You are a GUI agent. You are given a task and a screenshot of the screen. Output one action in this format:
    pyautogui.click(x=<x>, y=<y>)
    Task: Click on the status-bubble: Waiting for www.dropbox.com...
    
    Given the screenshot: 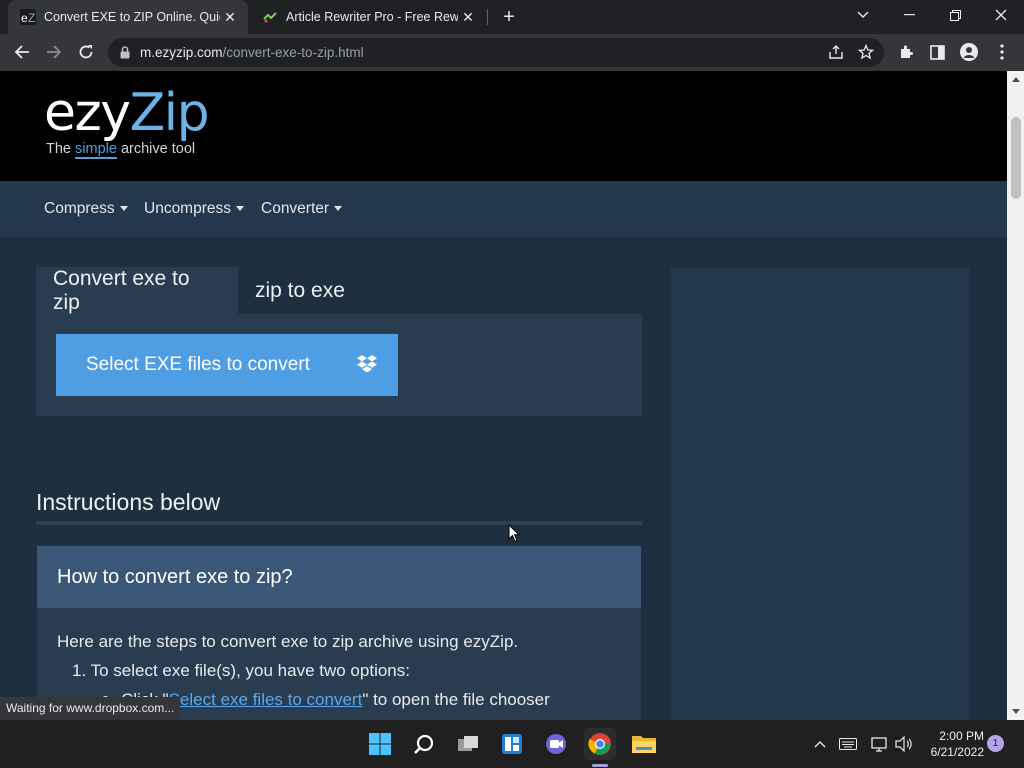 What is the action you would take?
    pyautogui.click(x=90, y=708)
    